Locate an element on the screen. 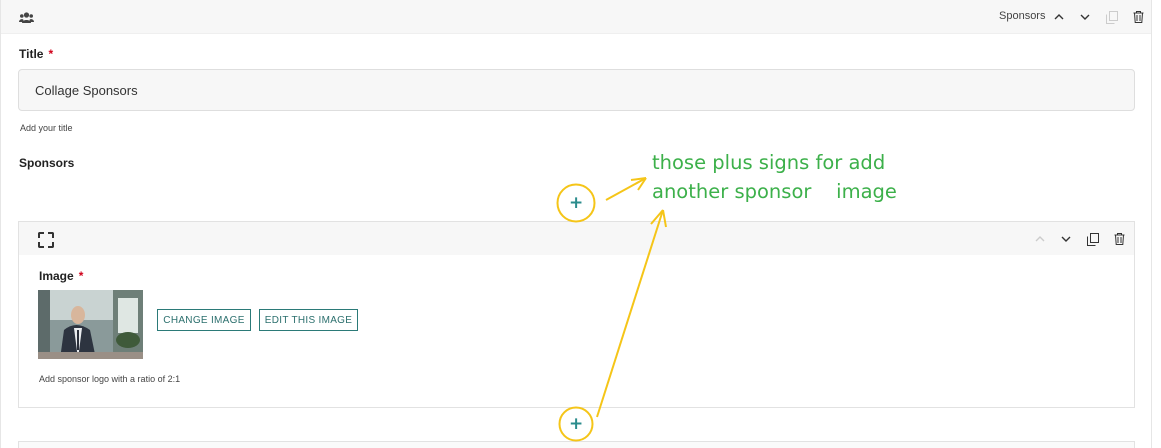  move-down-button is located at coordinates (1085, 17).